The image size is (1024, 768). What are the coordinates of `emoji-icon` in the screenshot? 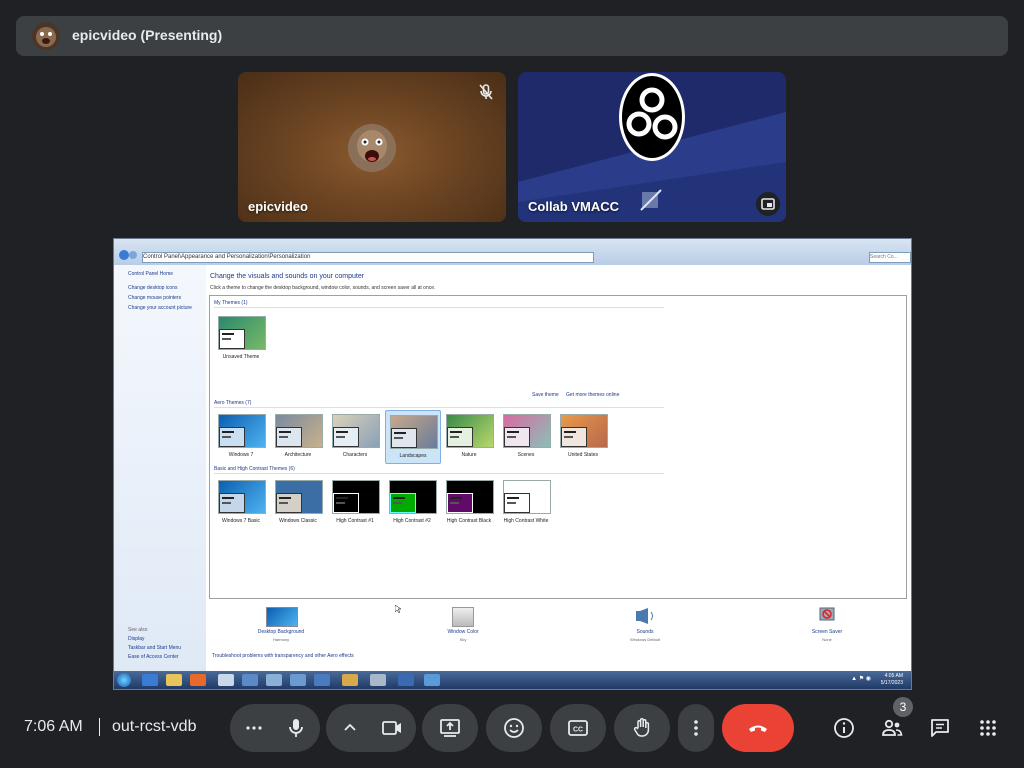 It's located at (514, 728).